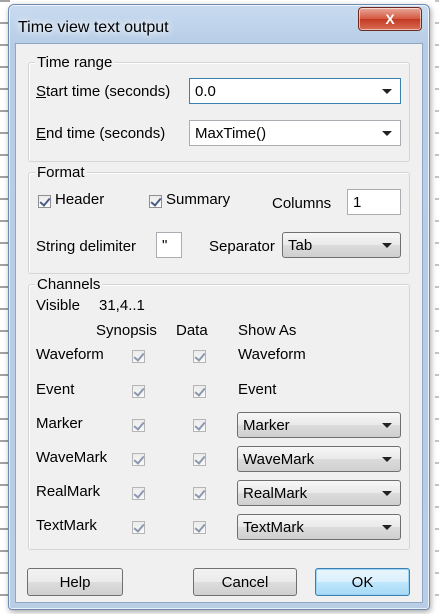 This screenshot has width=439, height=614. I want to click on ok-button-label: OK, so click(362, 582).